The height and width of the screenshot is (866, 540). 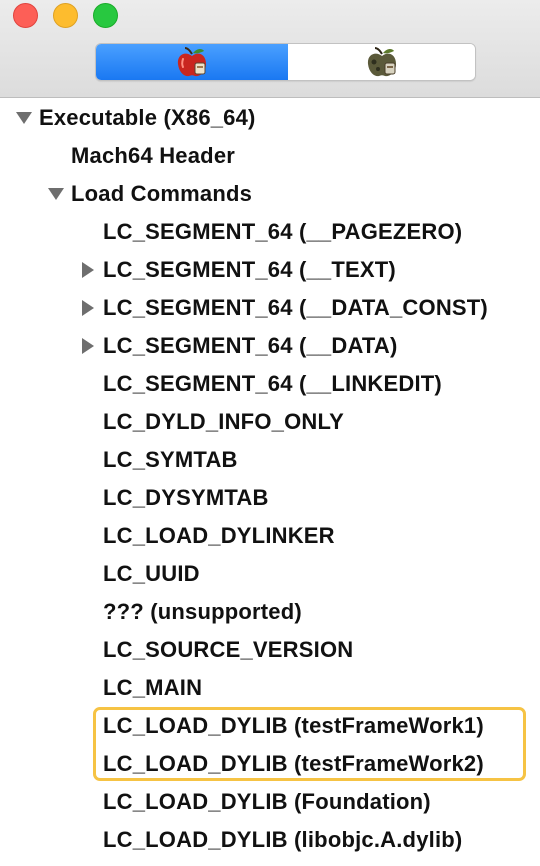 What do you see at coordinates (270, 156) in the screenshot?
I see `tree-row-mach-header: Mach64 Header` at bounding box center [270, 156].